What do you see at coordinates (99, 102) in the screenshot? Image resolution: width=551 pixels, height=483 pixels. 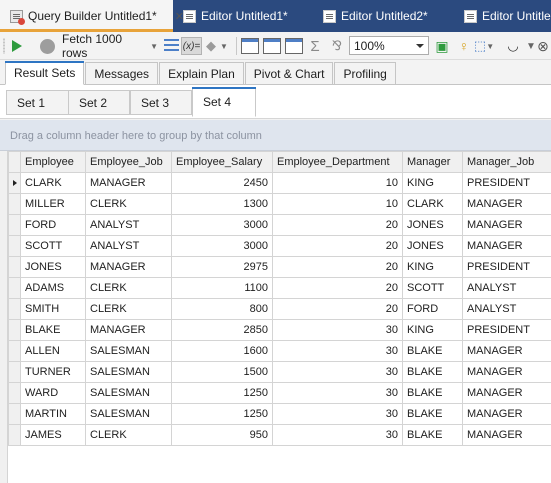 I see `tab-set-2: Set 2` at bounding box center [99, 102].